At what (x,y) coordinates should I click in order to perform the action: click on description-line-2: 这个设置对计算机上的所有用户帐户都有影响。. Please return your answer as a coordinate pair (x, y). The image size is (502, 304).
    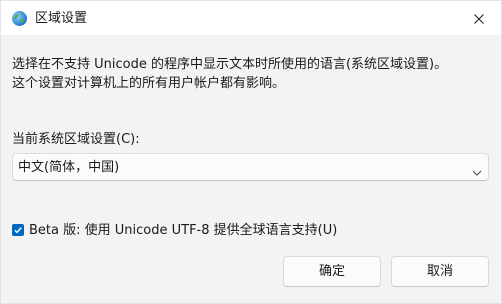
    Looking at the image, I should click on (149, 83).